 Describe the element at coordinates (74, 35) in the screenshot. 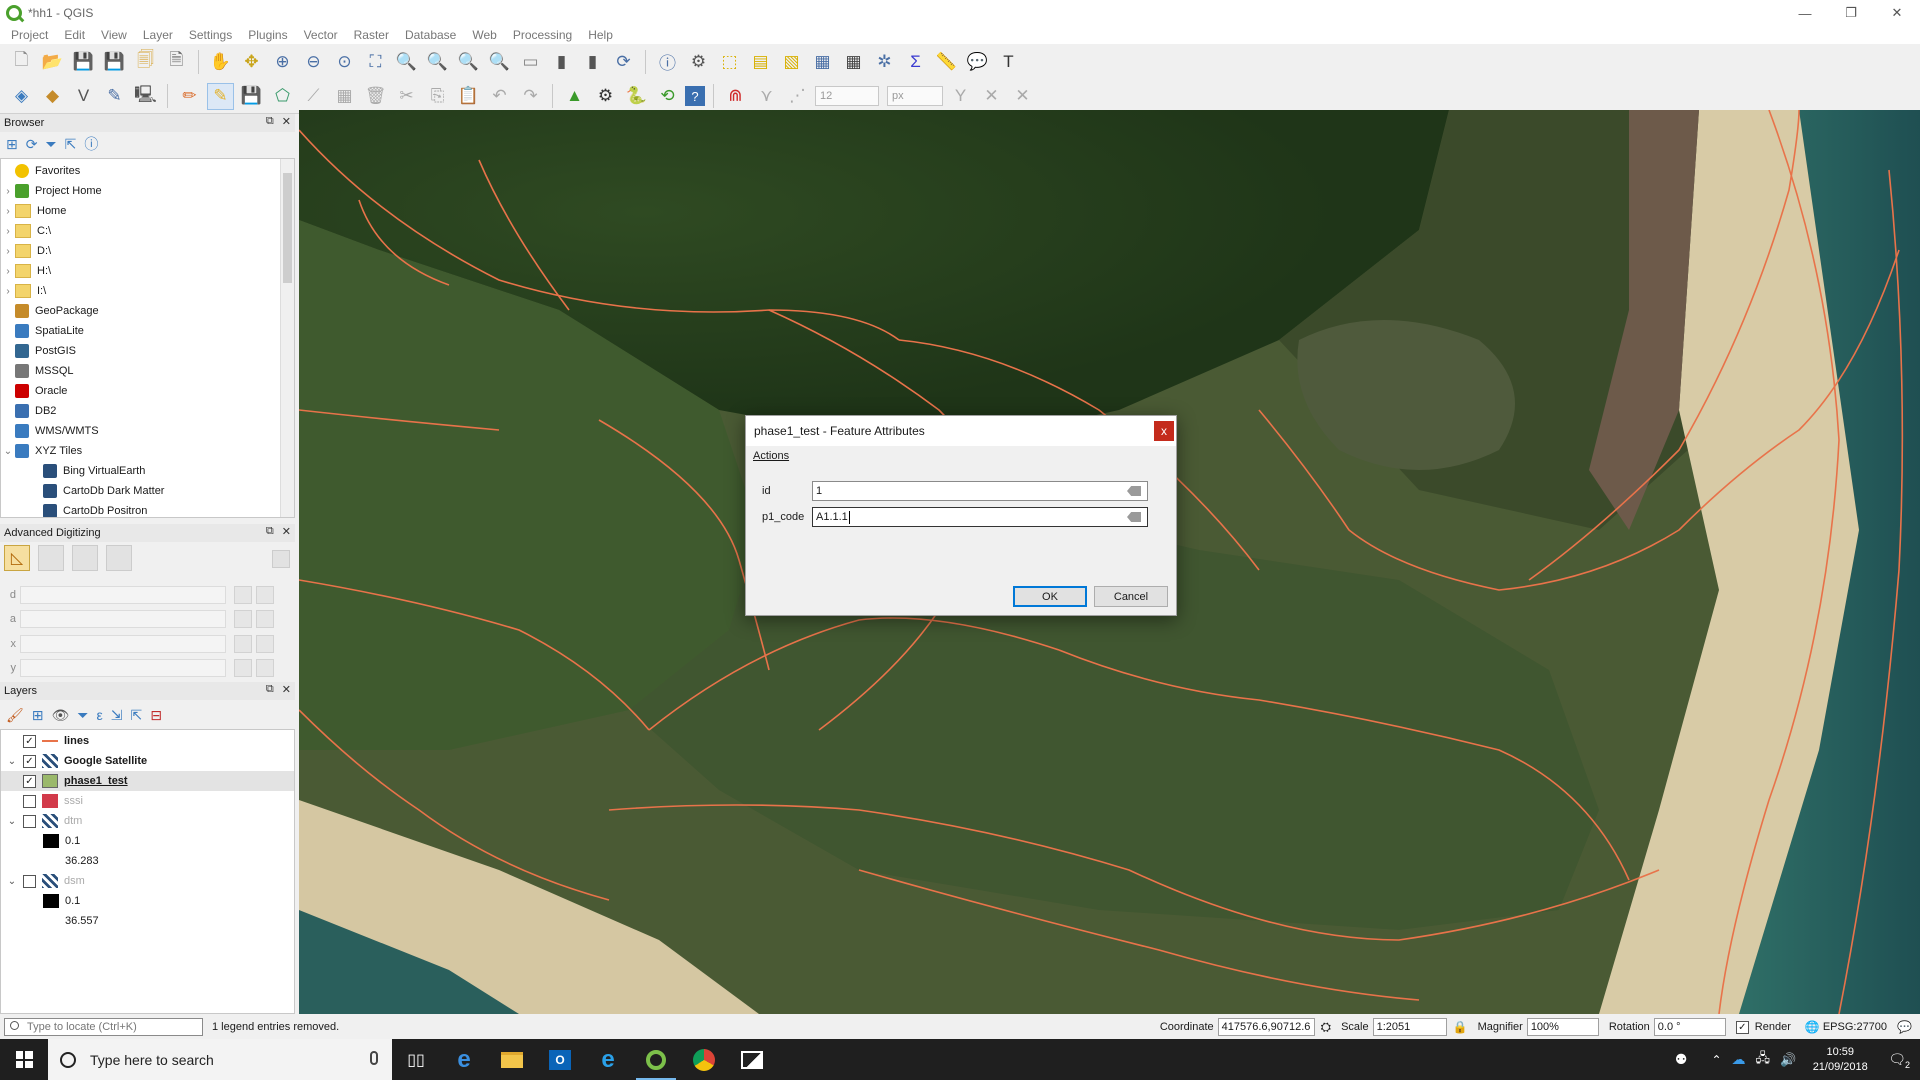

I see `menu-edit: Edit` at that location.